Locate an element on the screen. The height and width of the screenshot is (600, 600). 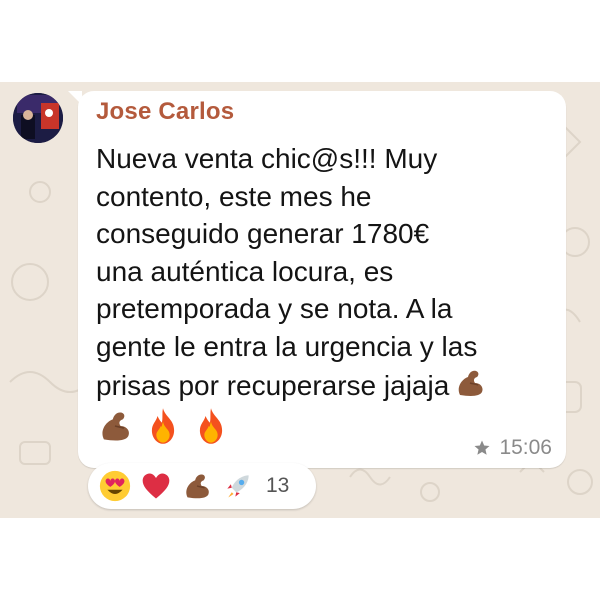
sender-avatar is located at coordinates (38, 118).